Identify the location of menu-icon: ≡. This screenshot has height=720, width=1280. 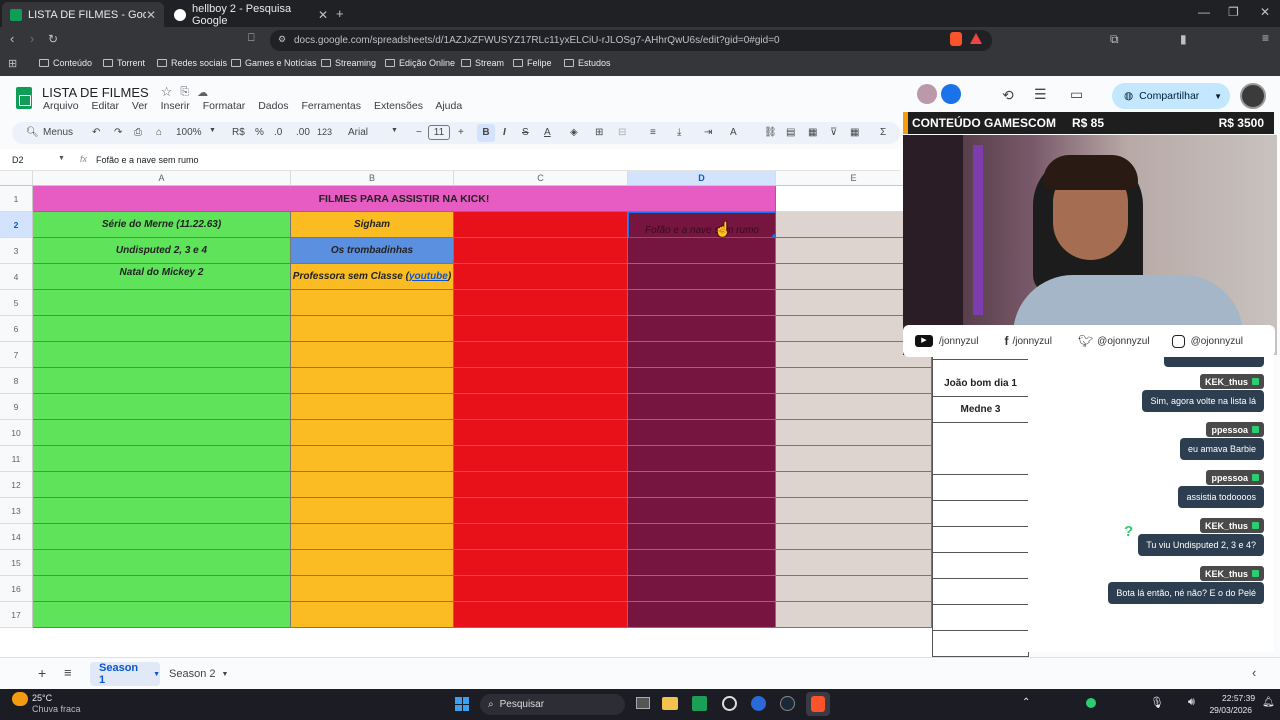
(1265, 38).